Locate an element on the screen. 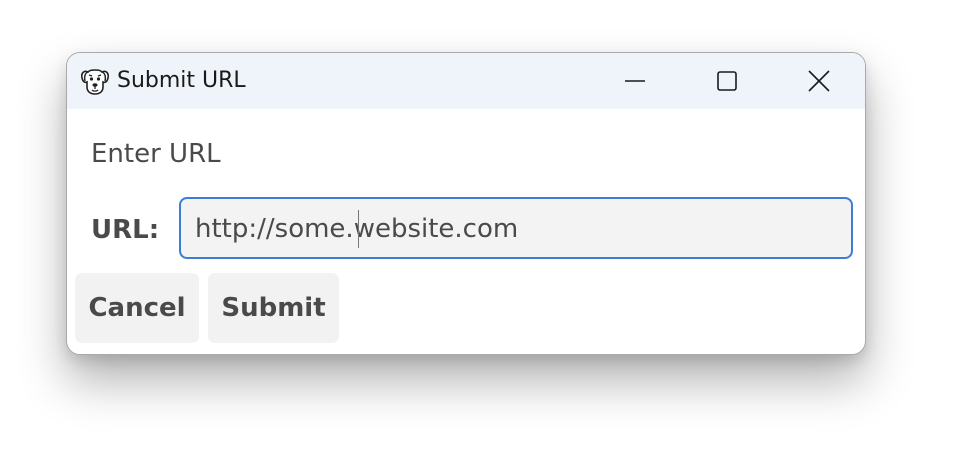  close-icon is located at coordinates (819, 81).